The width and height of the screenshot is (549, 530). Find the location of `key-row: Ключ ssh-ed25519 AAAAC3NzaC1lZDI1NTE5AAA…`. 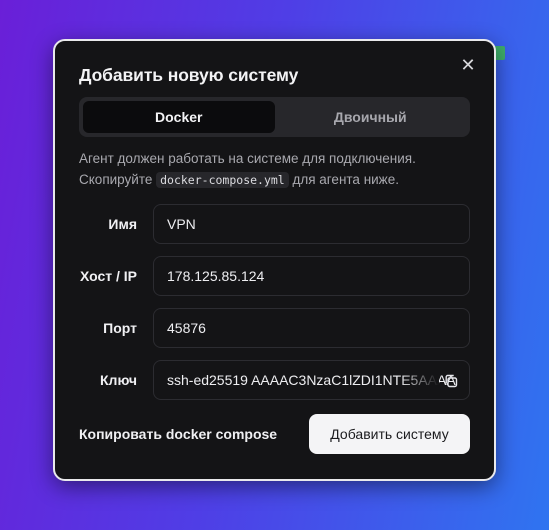

key-row: Ключ ssh-ed25519 AAAAC3NzaC1lZDI1NTE5AAA… is located at coordinates (274, 380).